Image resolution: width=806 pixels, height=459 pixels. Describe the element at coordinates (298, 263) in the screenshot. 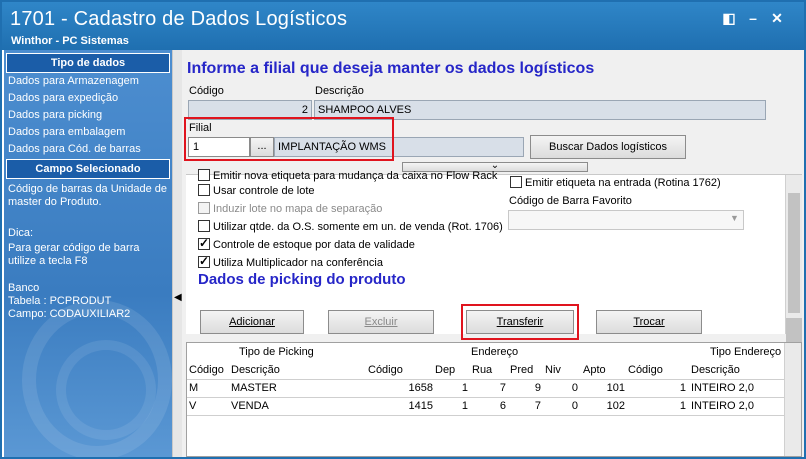

I see `option-multiplicador-label: Utiliza Multiplicador na conferência` at that location.